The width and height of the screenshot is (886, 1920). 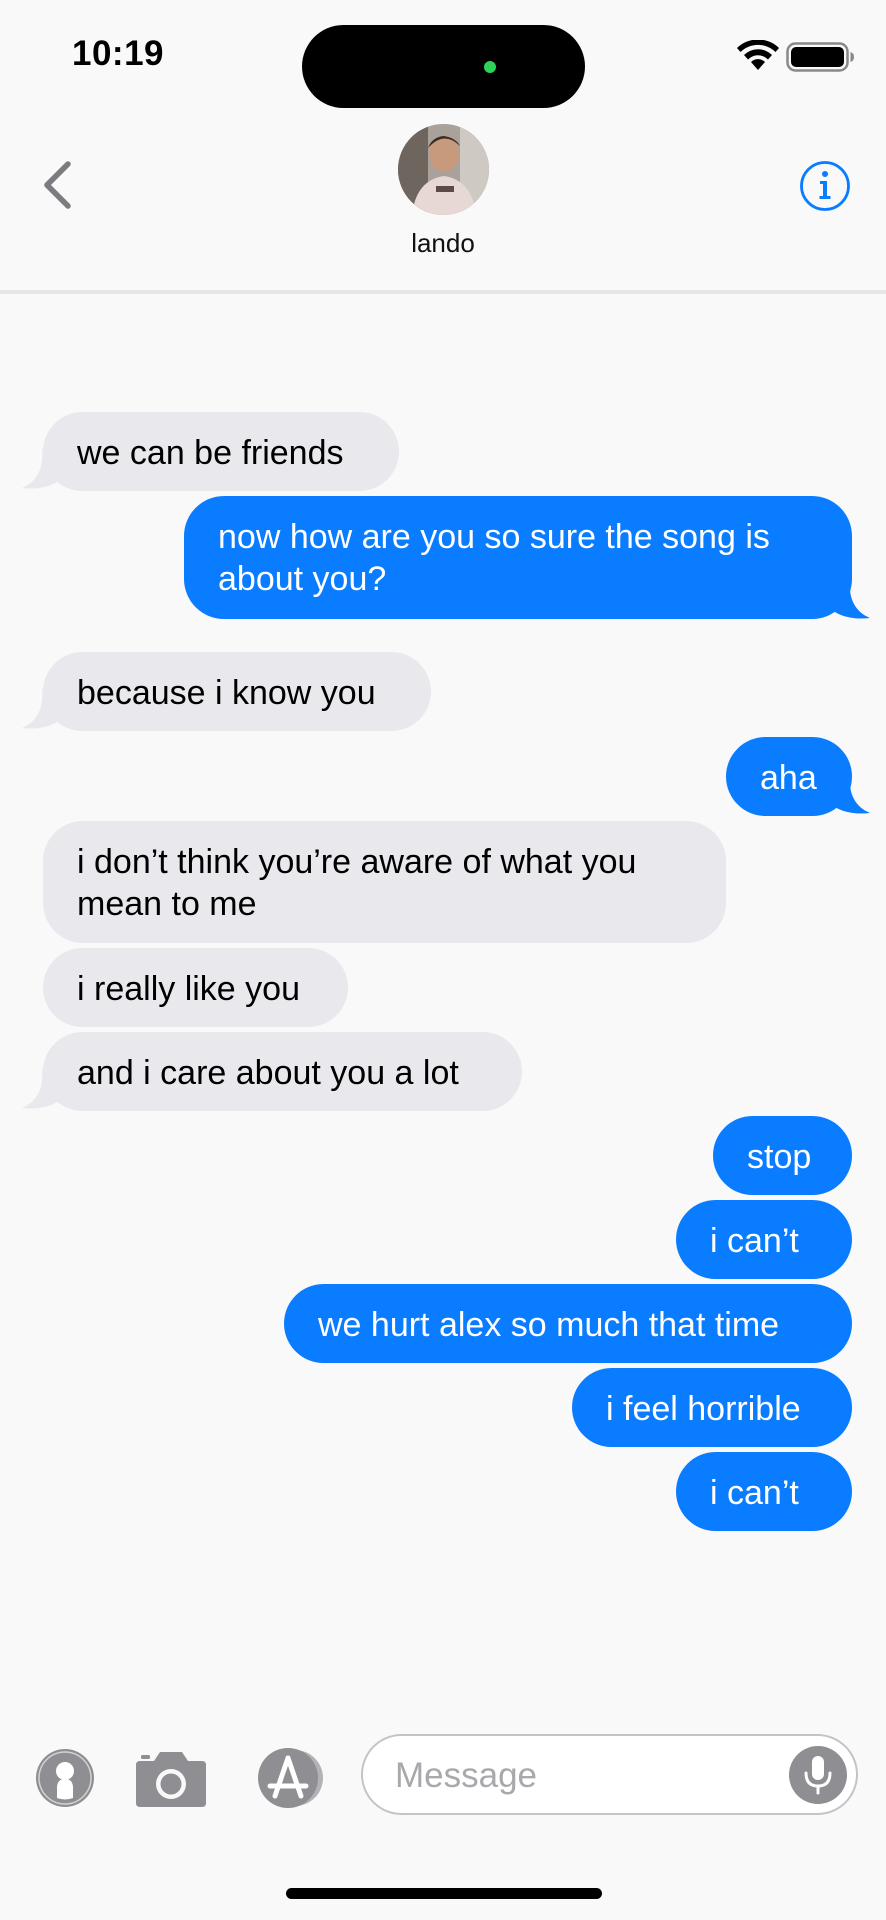 What do you see at coordinates (818, 1775) in the screenshot?
I see `microphone-icon` at bounding box center [818, 1775].